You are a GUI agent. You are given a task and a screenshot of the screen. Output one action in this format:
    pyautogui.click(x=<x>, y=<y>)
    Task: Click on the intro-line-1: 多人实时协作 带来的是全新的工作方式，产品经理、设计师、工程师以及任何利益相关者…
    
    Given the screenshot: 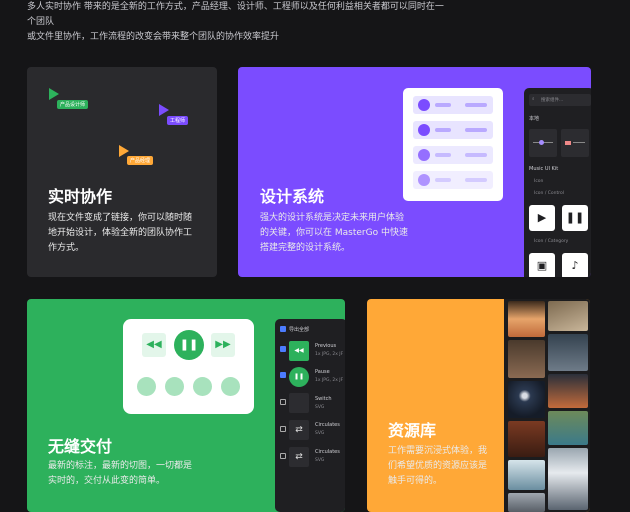 What is the action you would take?
    pyautogui.click(x=237, y=15)
    